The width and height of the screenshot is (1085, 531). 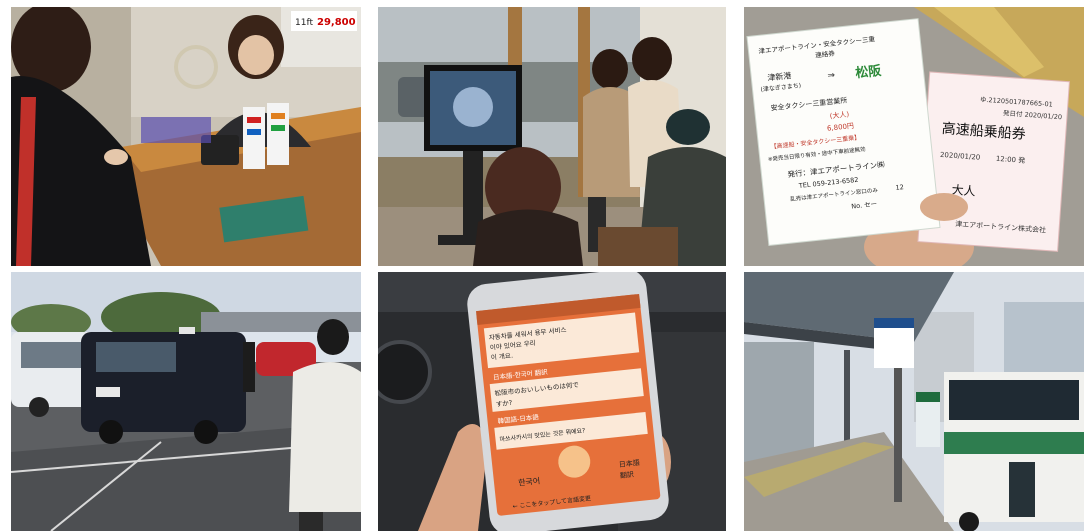 What do you see at coordinates (869, 72) in the screenshot?
I see `left-ticket-to: 松阪` at bounding box center [869, 72].